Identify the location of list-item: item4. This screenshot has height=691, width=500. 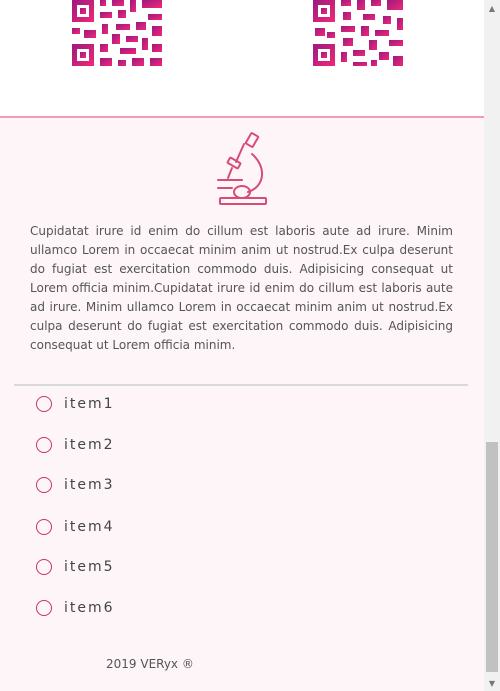
(75, 527).